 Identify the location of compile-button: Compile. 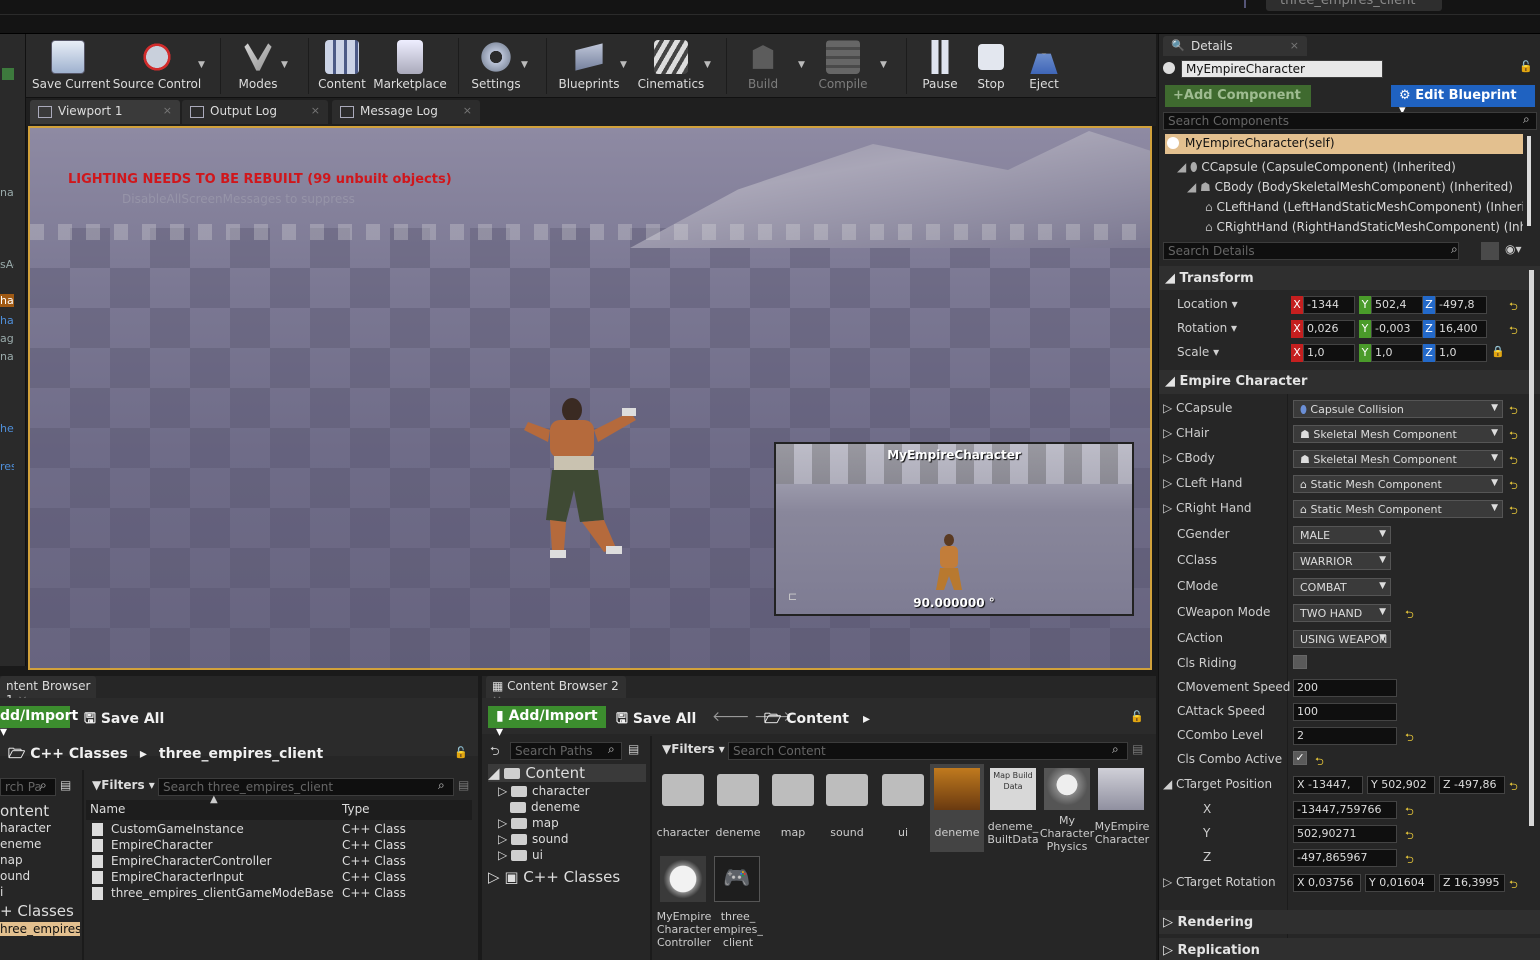
(843, 67).